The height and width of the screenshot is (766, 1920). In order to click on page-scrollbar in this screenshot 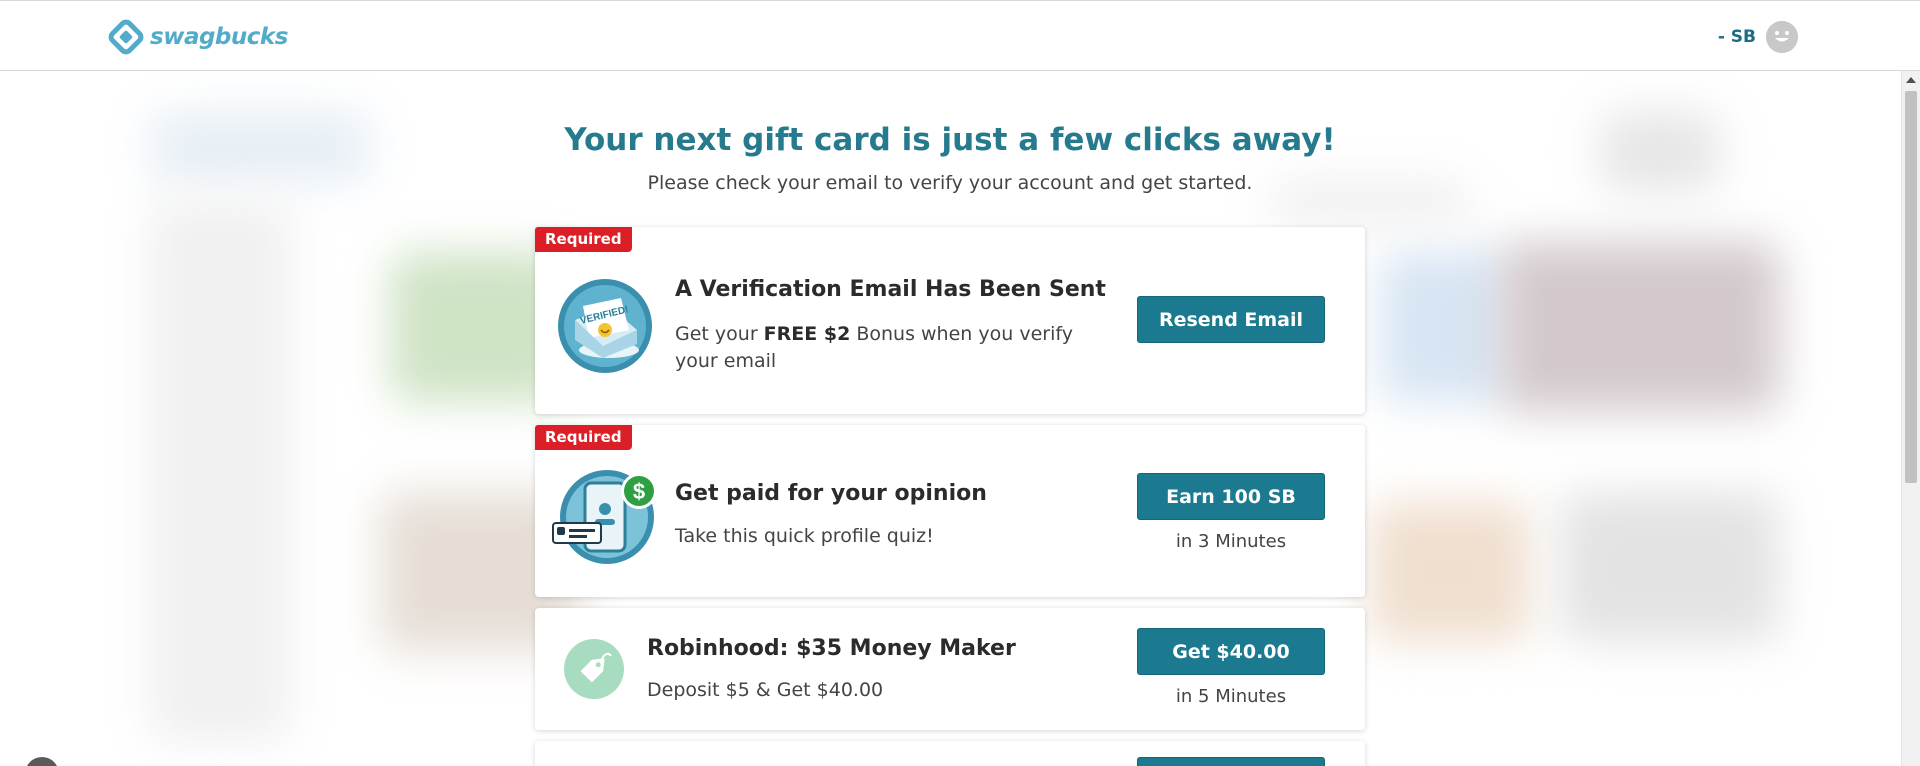, I will do `click(1910, 418)`.